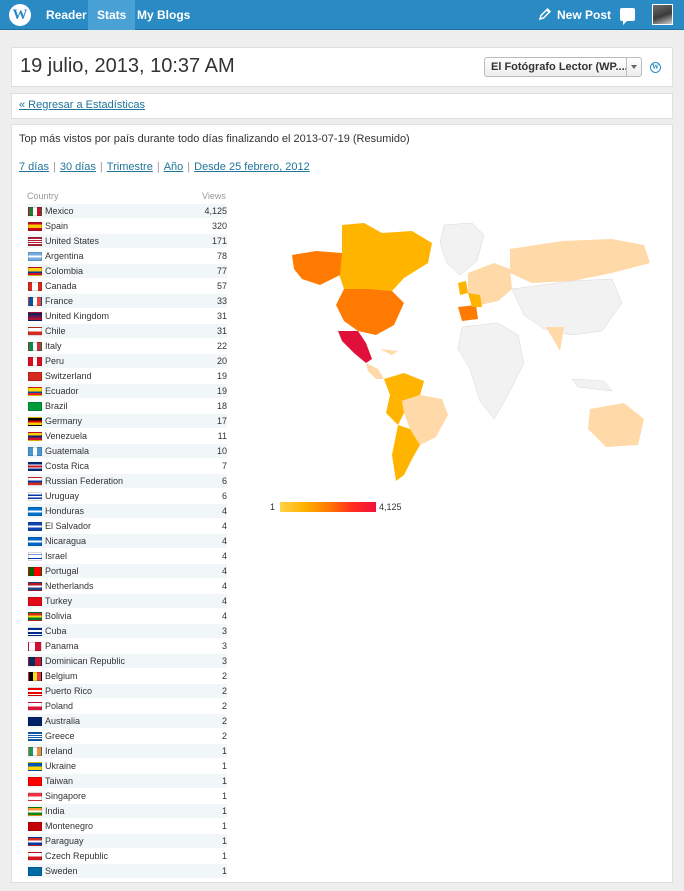  Describe the element at coordinates (20, 15) in the screenshot. I see `wordpress-logo-icon: W` at that location.